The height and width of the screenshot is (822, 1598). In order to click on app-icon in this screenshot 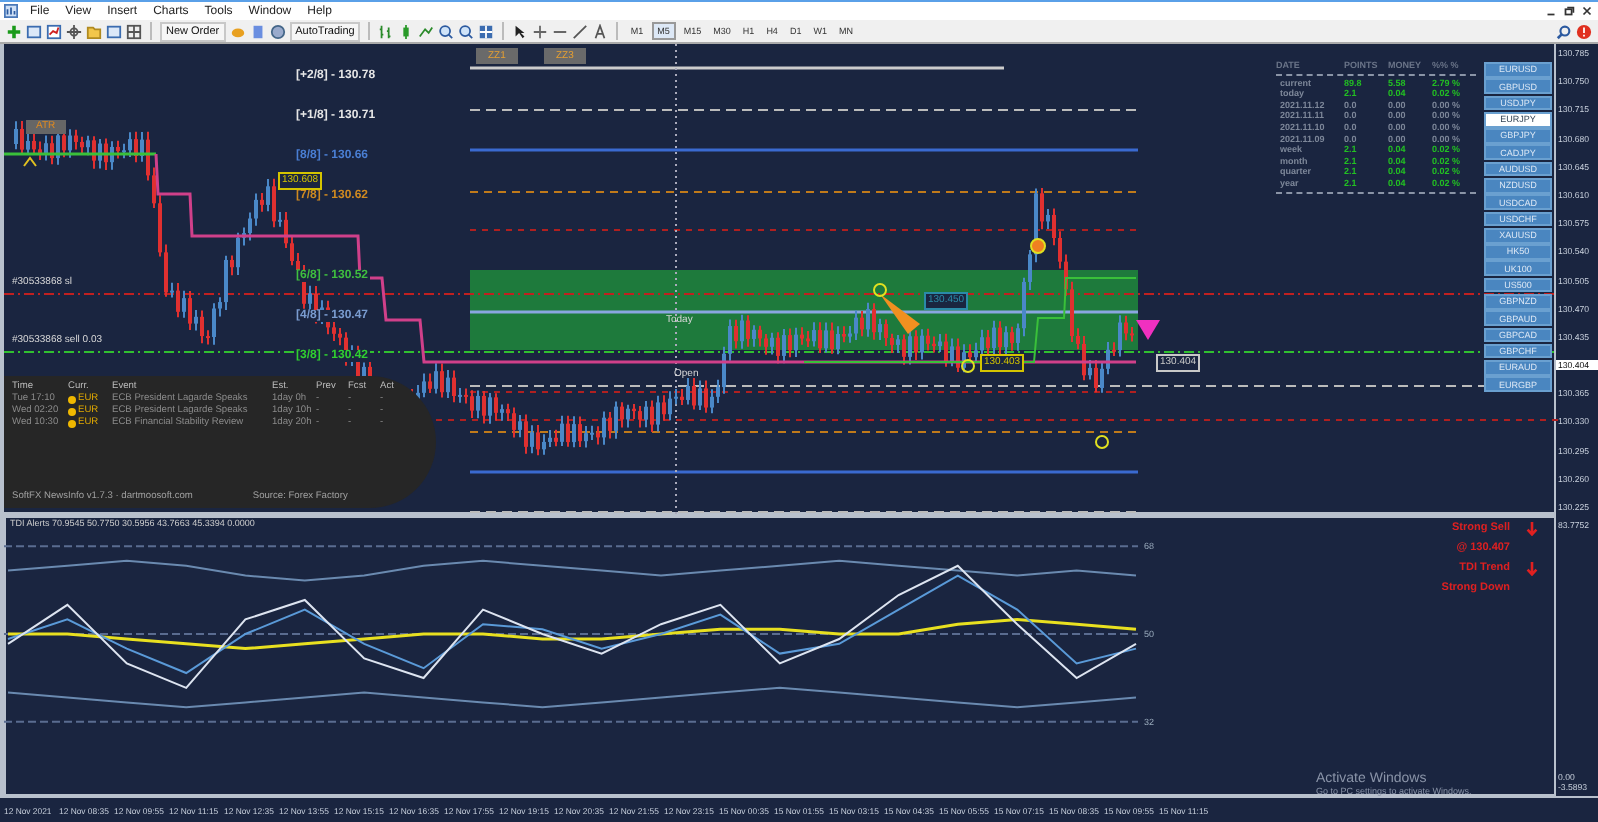, I will do `click(11, 11)`.